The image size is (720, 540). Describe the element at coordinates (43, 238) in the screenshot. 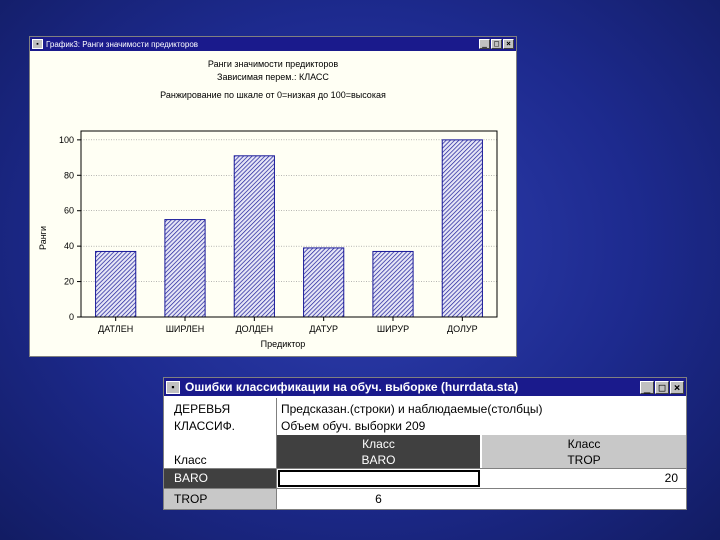

I see `y-axis-label: Ранги` at that location.